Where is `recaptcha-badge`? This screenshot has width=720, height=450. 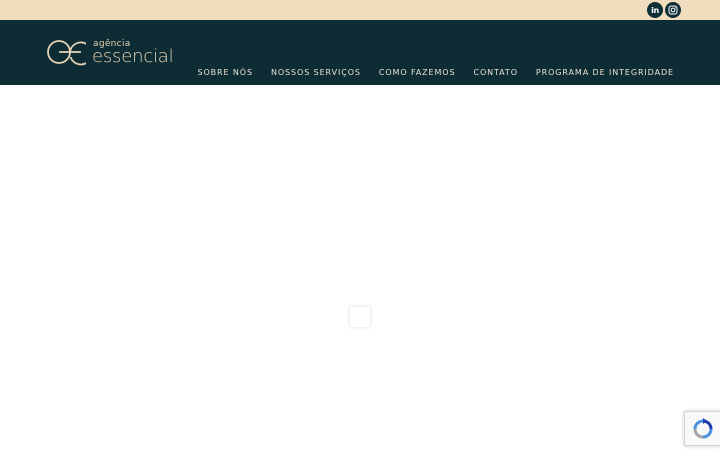 recaptcha-badge is located at coordinates (702, 428).